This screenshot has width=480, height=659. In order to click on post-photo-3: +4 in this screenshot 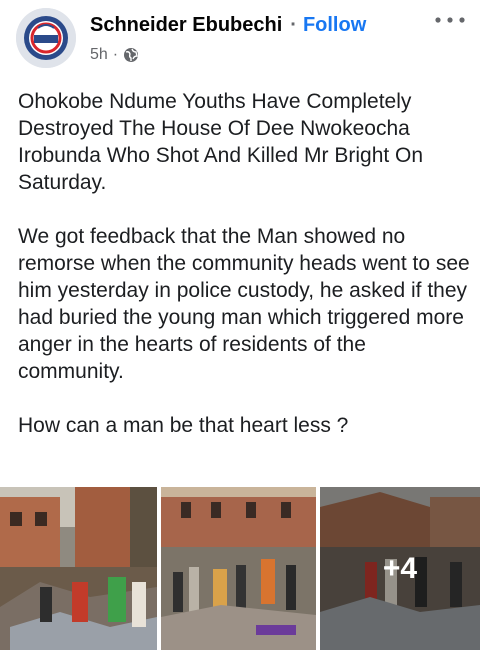, I will do `click(400, 568)`.